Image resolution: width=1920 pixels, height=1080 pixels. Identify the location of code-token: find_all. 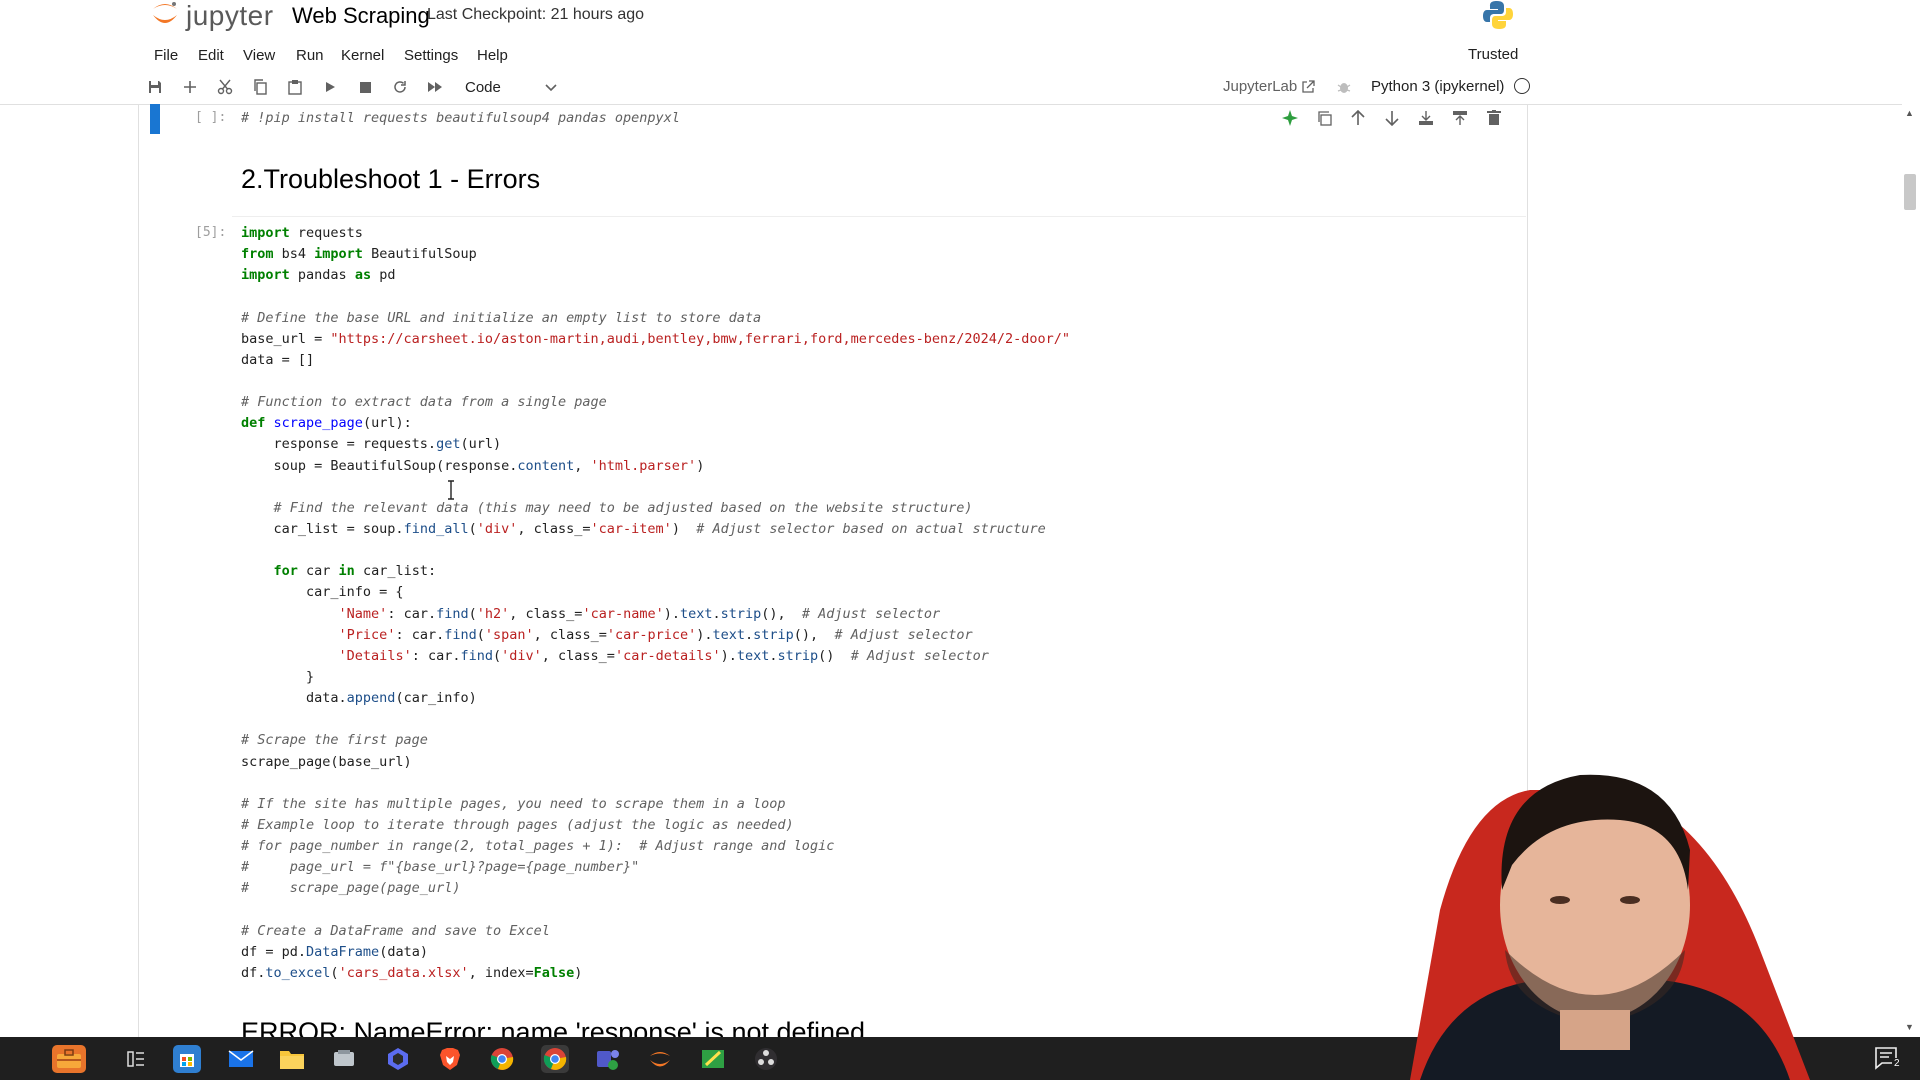
(436, 528).